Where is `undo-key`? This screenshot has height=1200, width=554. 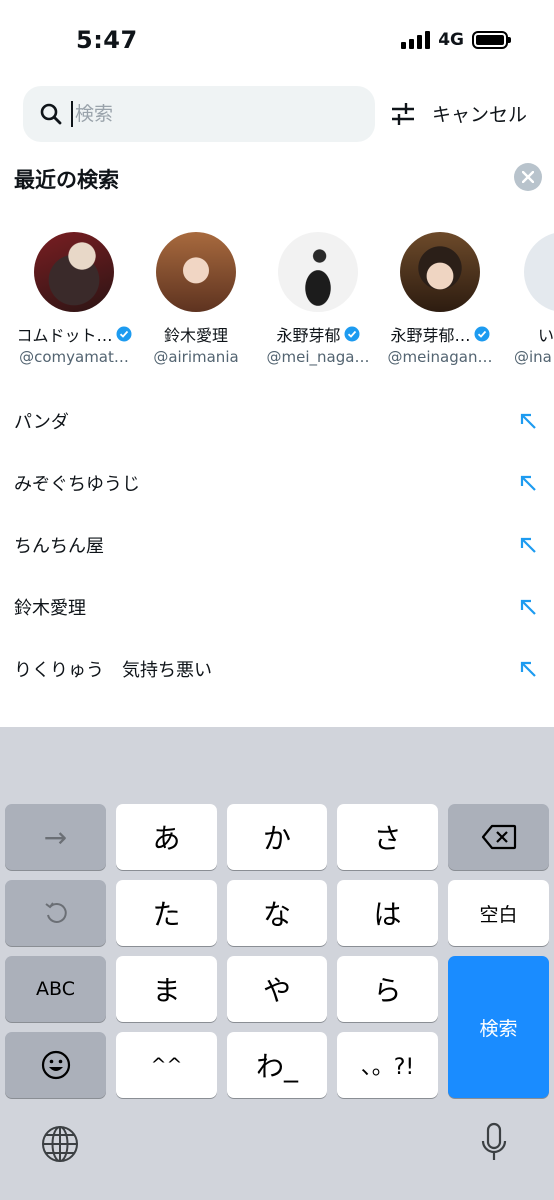 undo-key is located at coordinates (55, 913).